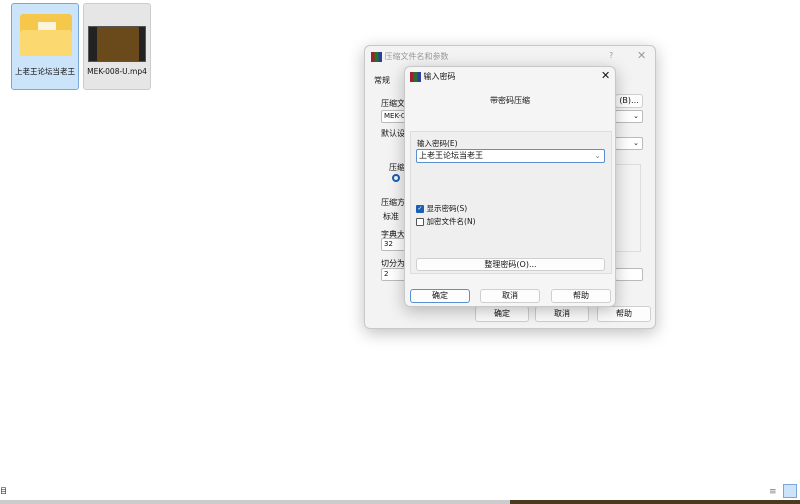 This screenshot has height=504, width=800. I want to click on chevron-down-icon: ⌄, so click(597, 156).